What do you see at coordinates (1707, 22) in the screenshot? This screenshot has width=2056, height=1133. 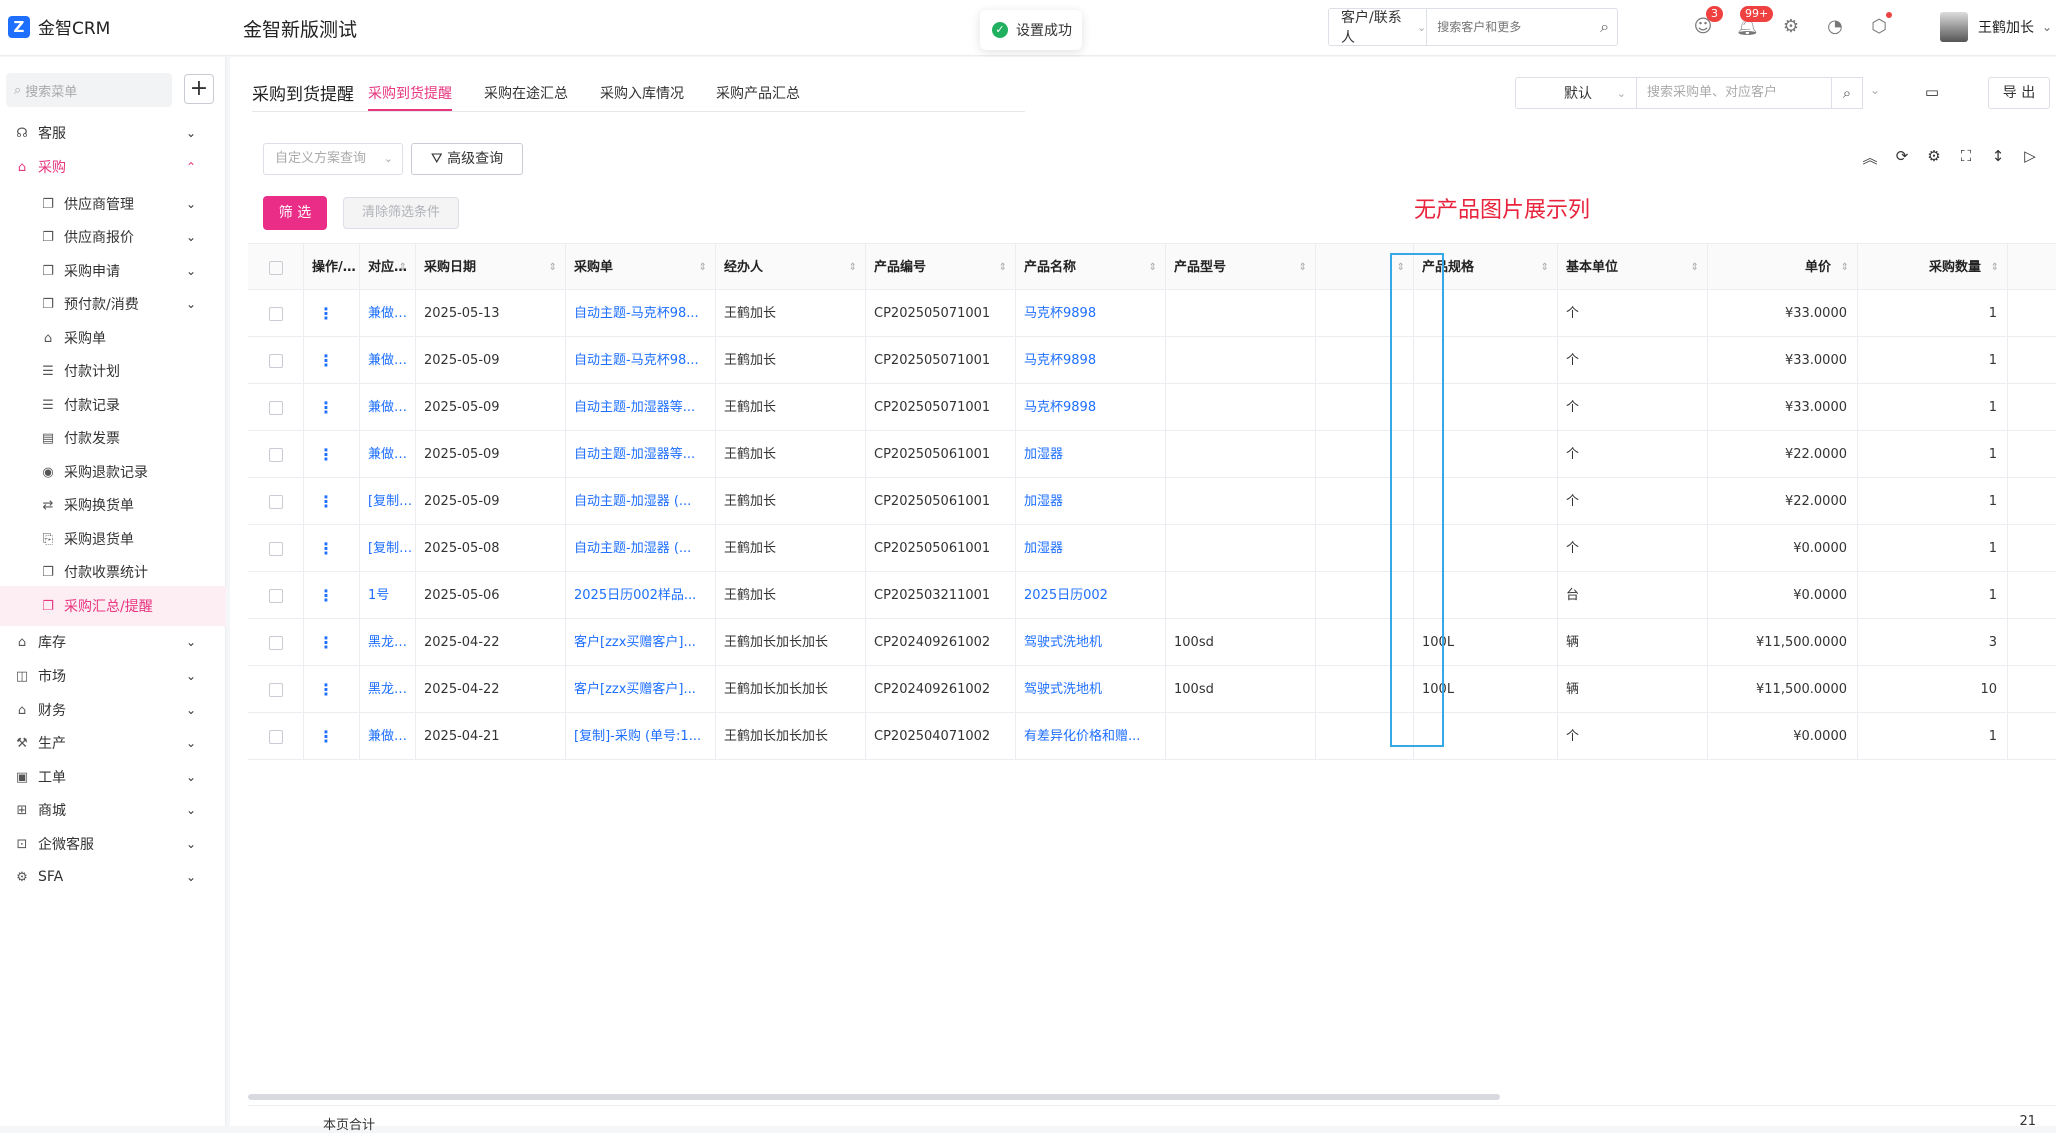 I see `contacts-icon: ☺ 3` at bounding box center [1707, 22].